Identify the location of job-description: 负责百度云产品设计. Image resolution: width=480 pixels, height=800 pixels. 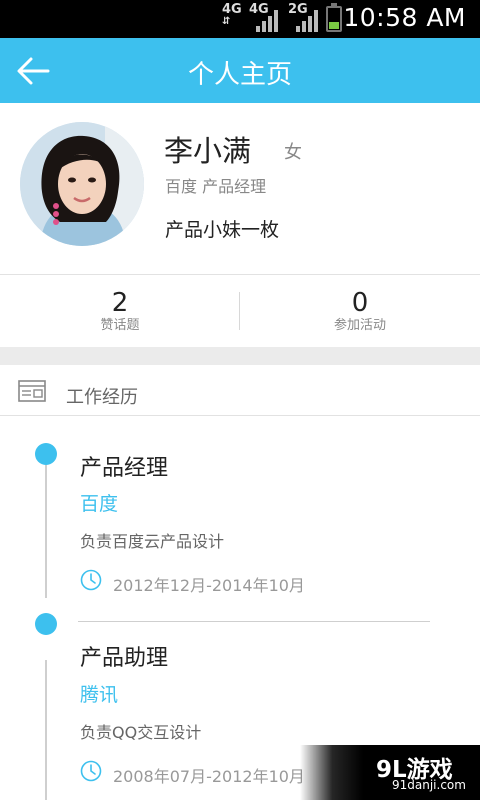
(152, 541).